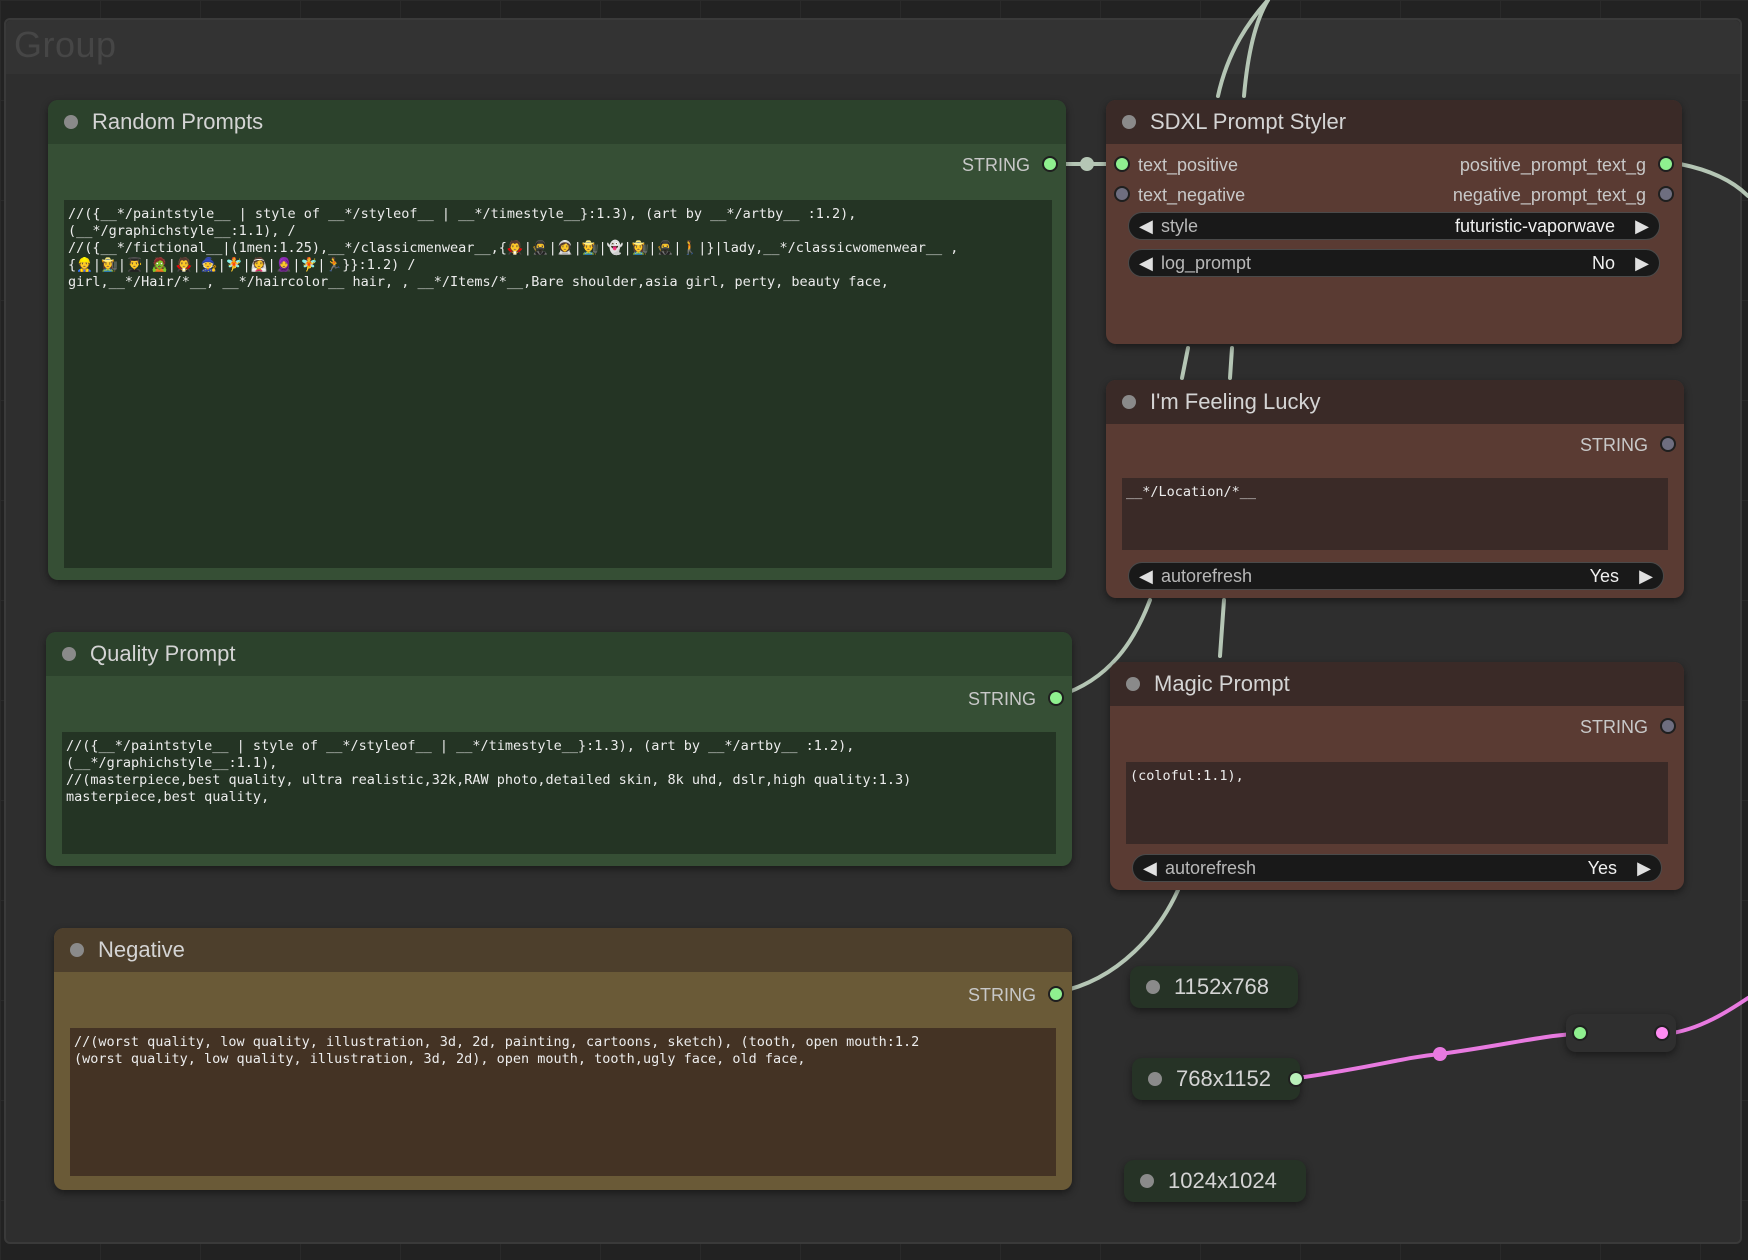 The image size is (1748, 1260). What do you see at coordinates (1180, 226) in the screenshot?
I see `widget-name: style` at bounding box center [1180, 226].